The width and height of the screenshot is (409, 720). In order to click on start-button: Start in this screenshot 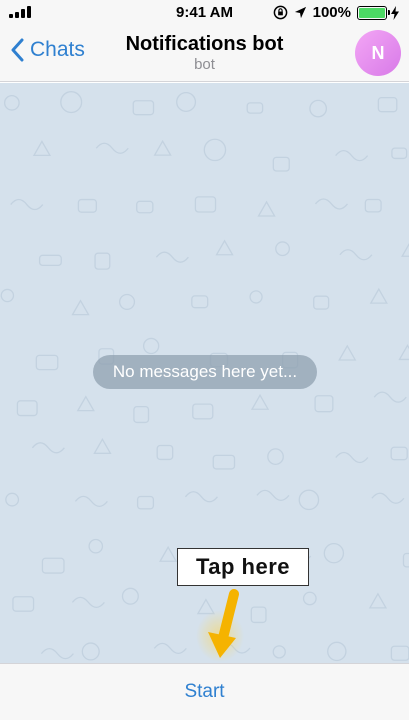, I will do `click(204, 692)`.